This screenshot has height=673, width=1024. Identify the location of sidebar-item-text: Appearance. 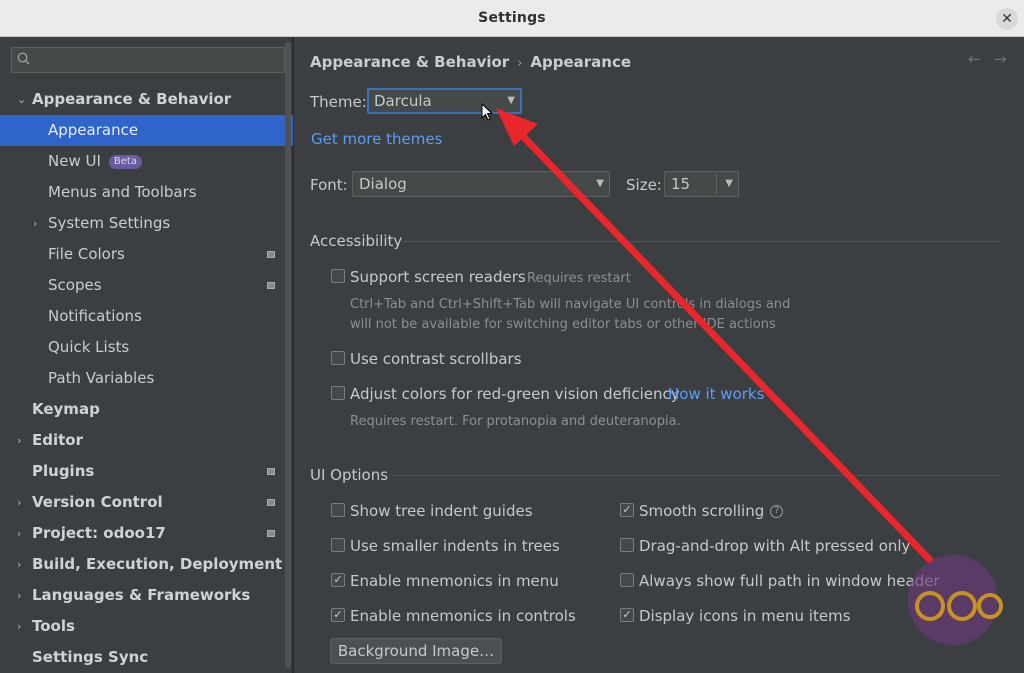
(93, 130).